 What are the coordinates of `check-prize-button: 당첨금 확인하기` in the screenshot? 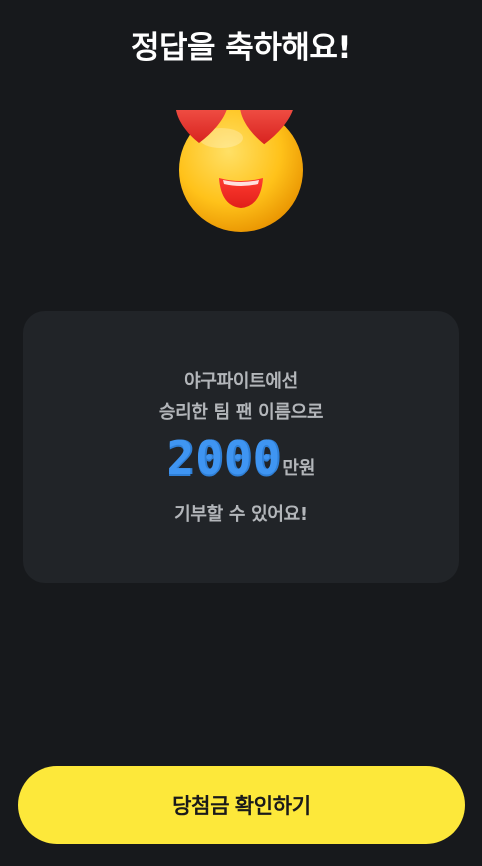 It's located at (241, 805).